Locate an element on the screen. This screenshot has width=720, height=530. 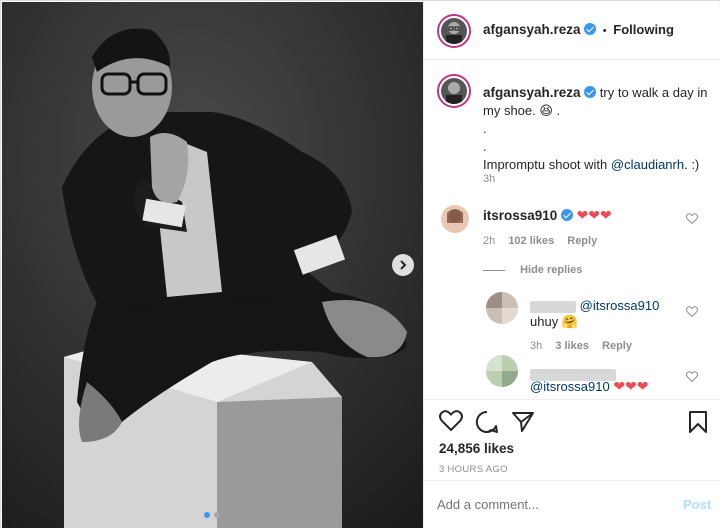
chevron-right-icon is located at coordinates (403, 265).